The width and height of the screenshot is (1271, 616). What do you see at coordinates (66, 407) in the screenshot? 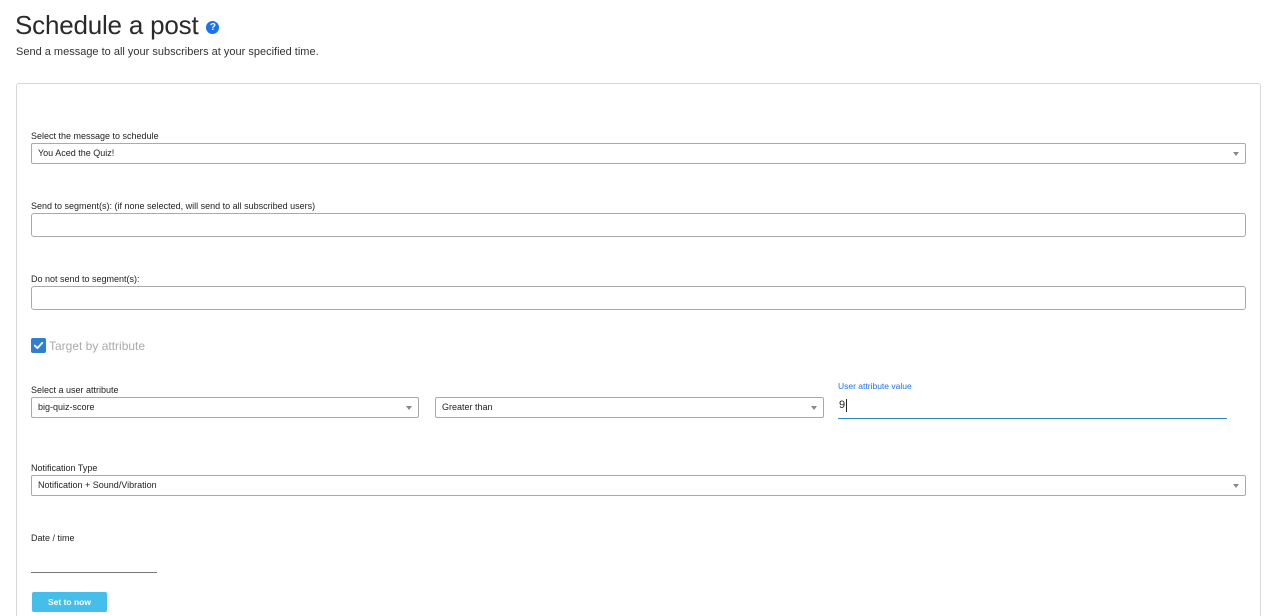
I see `user-attribute-select-value: big-quiz-score` at bounding box center [66, 407].